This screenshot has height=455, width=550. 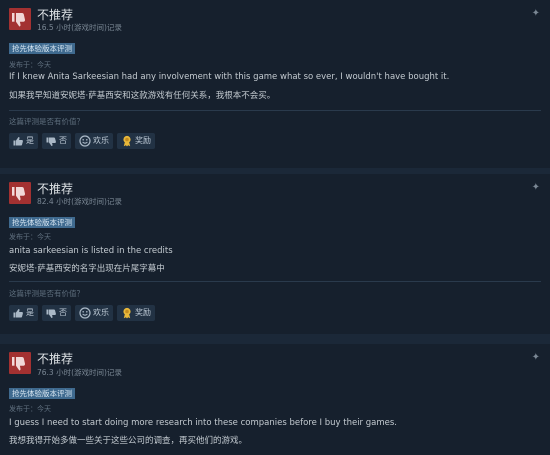 I want to click on review-text-zh: 如果我早知道安妮塔·萨基西安和这款游戏有任何关系，我根本不会买。, so click(x=142, y=96).